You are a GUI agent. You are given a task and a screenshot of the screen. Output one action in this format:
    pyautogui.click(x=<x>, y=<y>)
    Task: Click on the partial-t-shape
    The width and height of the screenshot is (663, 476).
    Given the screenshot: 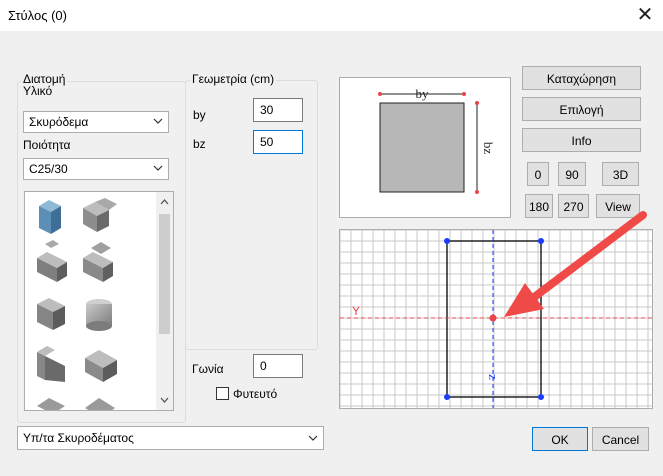 What is the action you would take?
    pyautogui.click(x=100, y=404)
    